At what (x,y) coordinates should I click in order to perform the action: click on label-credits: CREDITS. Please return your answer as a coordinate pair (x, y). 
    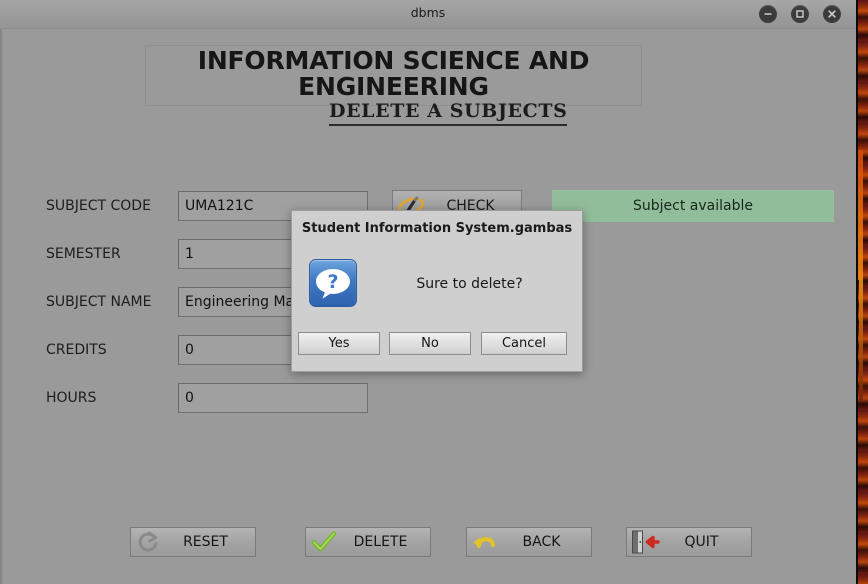
    Looking at the image, I should click on (76, 350).